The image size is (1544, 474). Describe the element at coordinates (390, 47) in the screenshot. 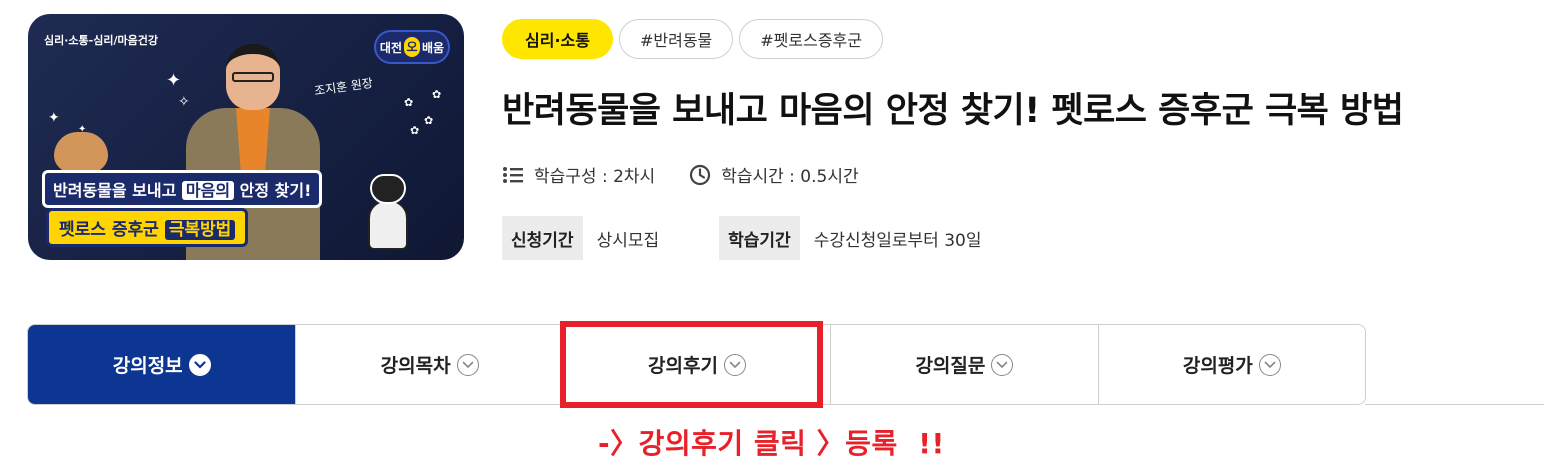

I see `logo-text-left: 대전` at that location.